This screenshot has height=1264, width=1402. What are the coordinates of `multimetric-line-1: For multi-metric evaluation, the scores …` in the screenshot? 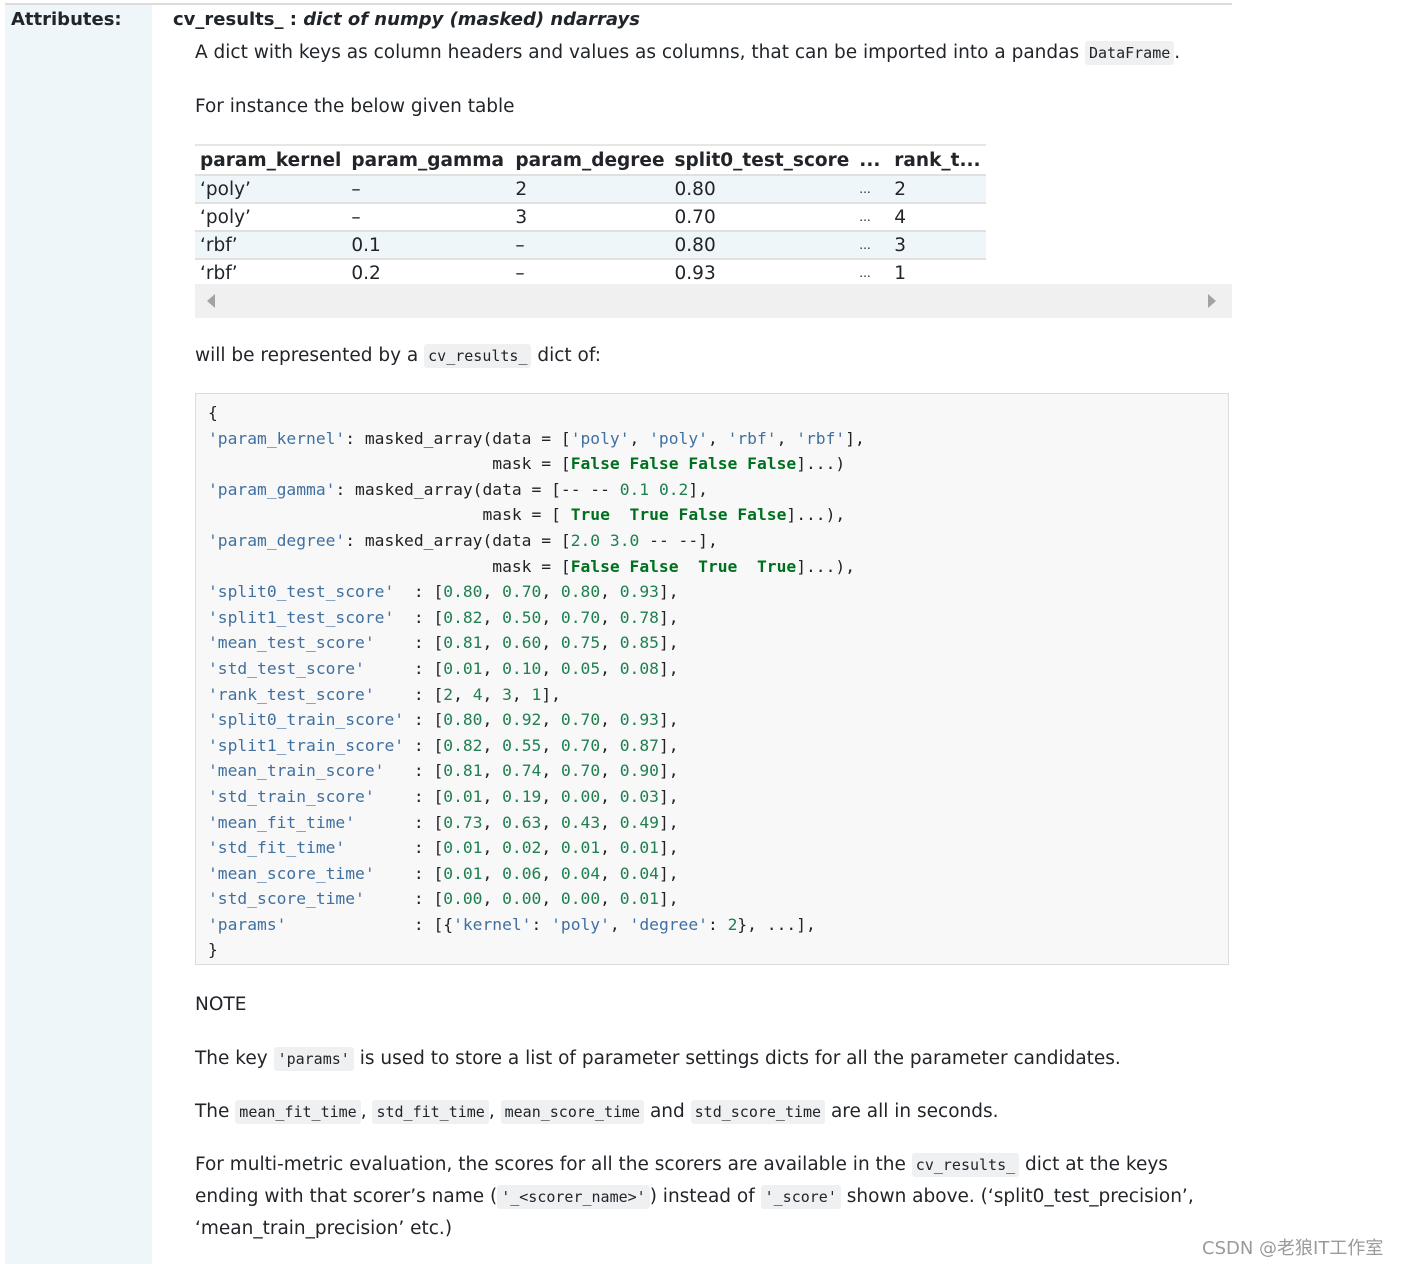 It's located at (681, 1165).